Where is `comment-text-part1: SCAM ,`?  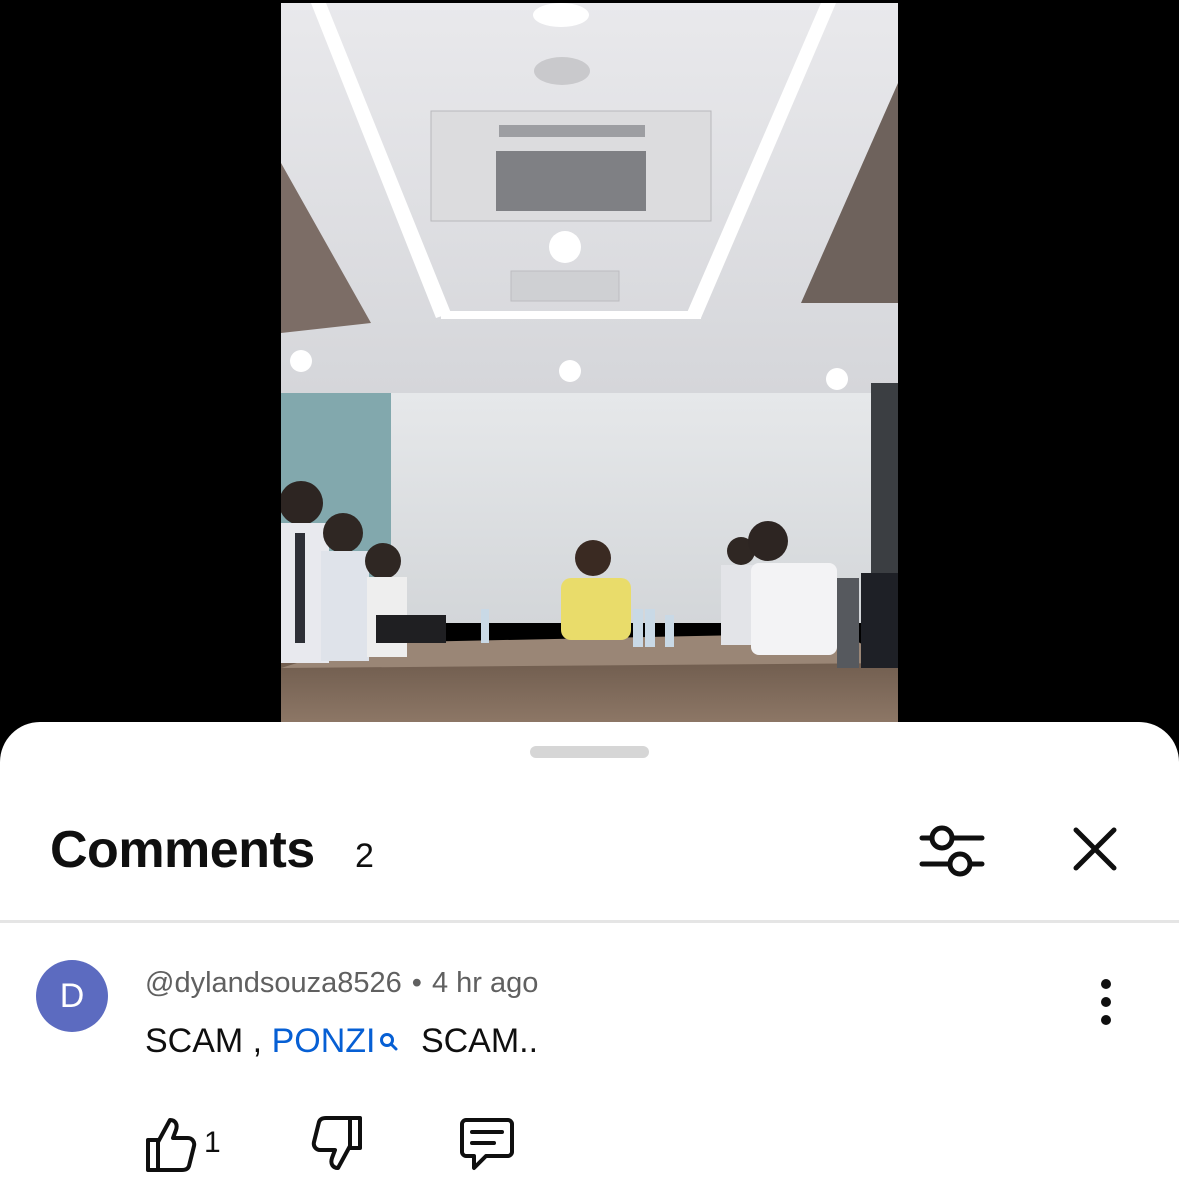
comment-text-part1: SCAM , is located at coordinates (204, 1041).